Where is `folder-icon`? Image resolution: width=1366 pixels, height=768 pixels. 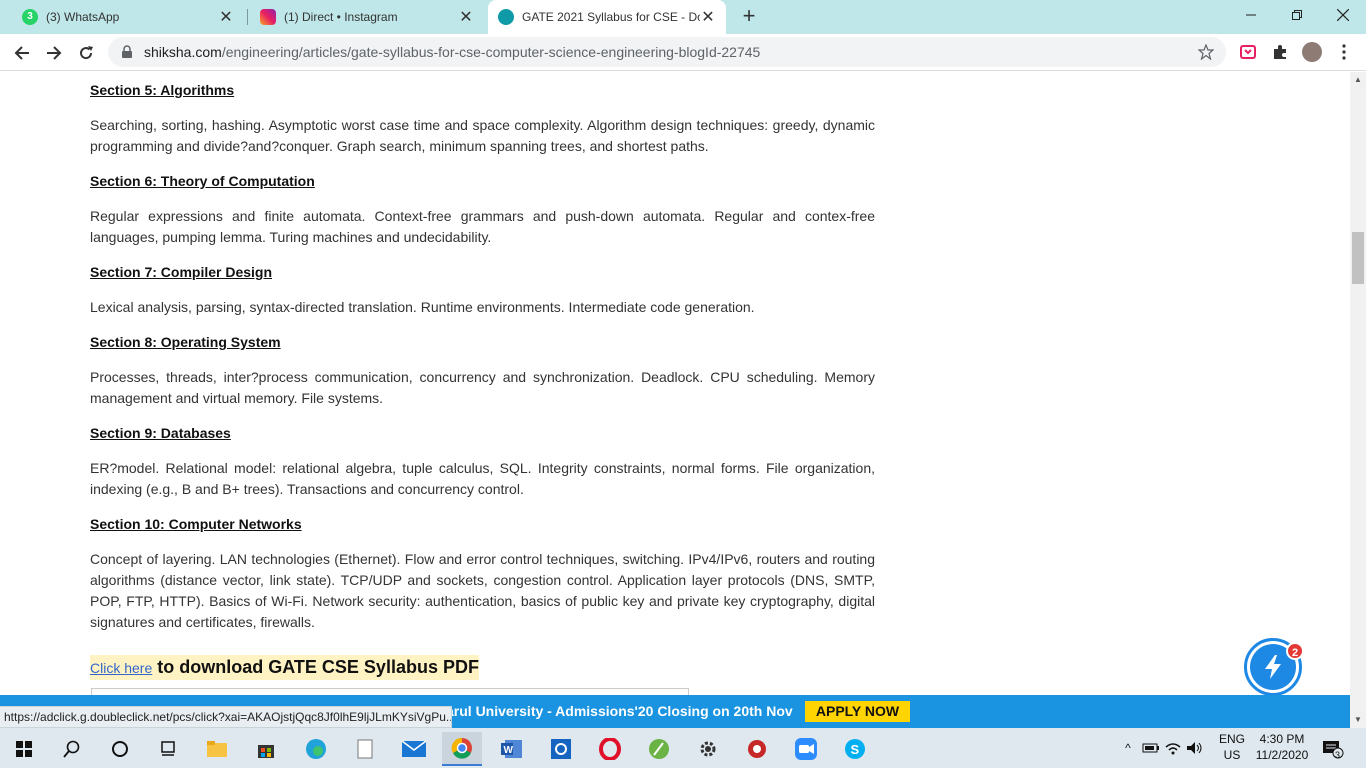 folder-icon is located at coordinates (217, 749).